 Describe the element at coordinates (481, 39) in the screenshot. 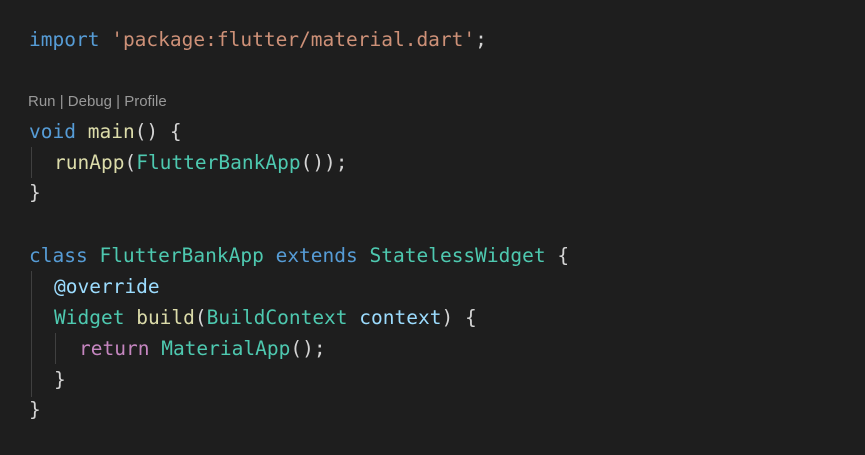

I see `punctuation: ;` at that location.